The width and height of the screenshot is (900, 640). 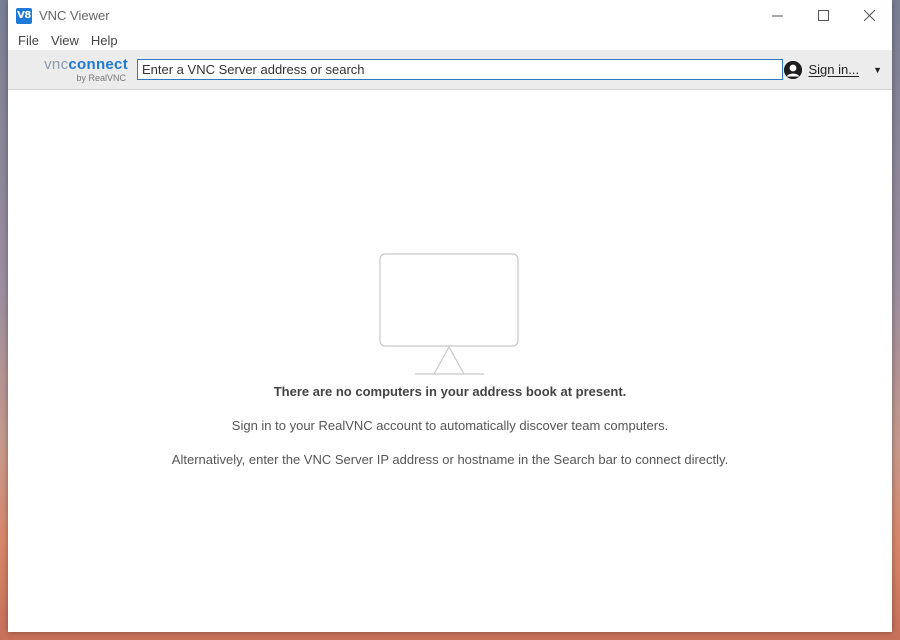 I want to click on menu-help: Help, so click(x=104, y=40).